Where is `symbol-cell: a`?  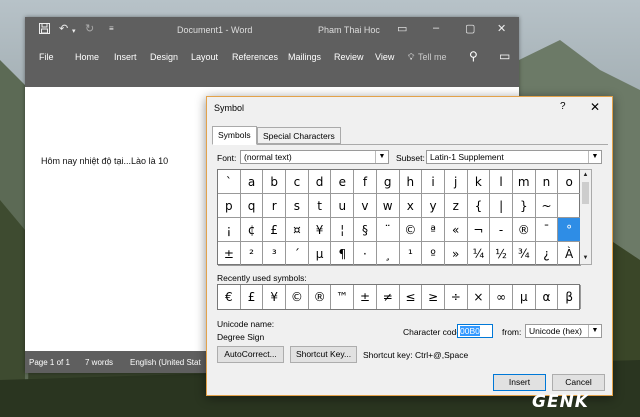
symbol-cell: a is located at coordinates (252, 182).